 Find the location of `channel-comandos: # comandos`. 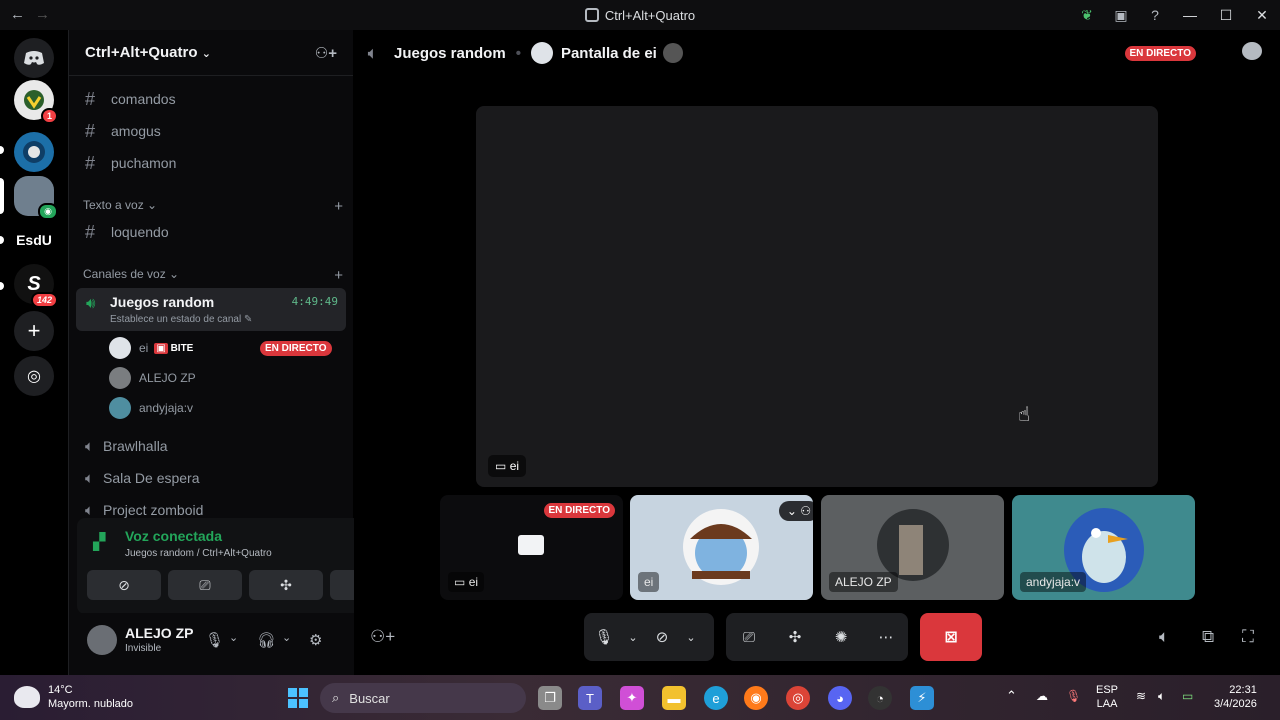

channel-comandos: # comandos is located at coordinates (212, 99).